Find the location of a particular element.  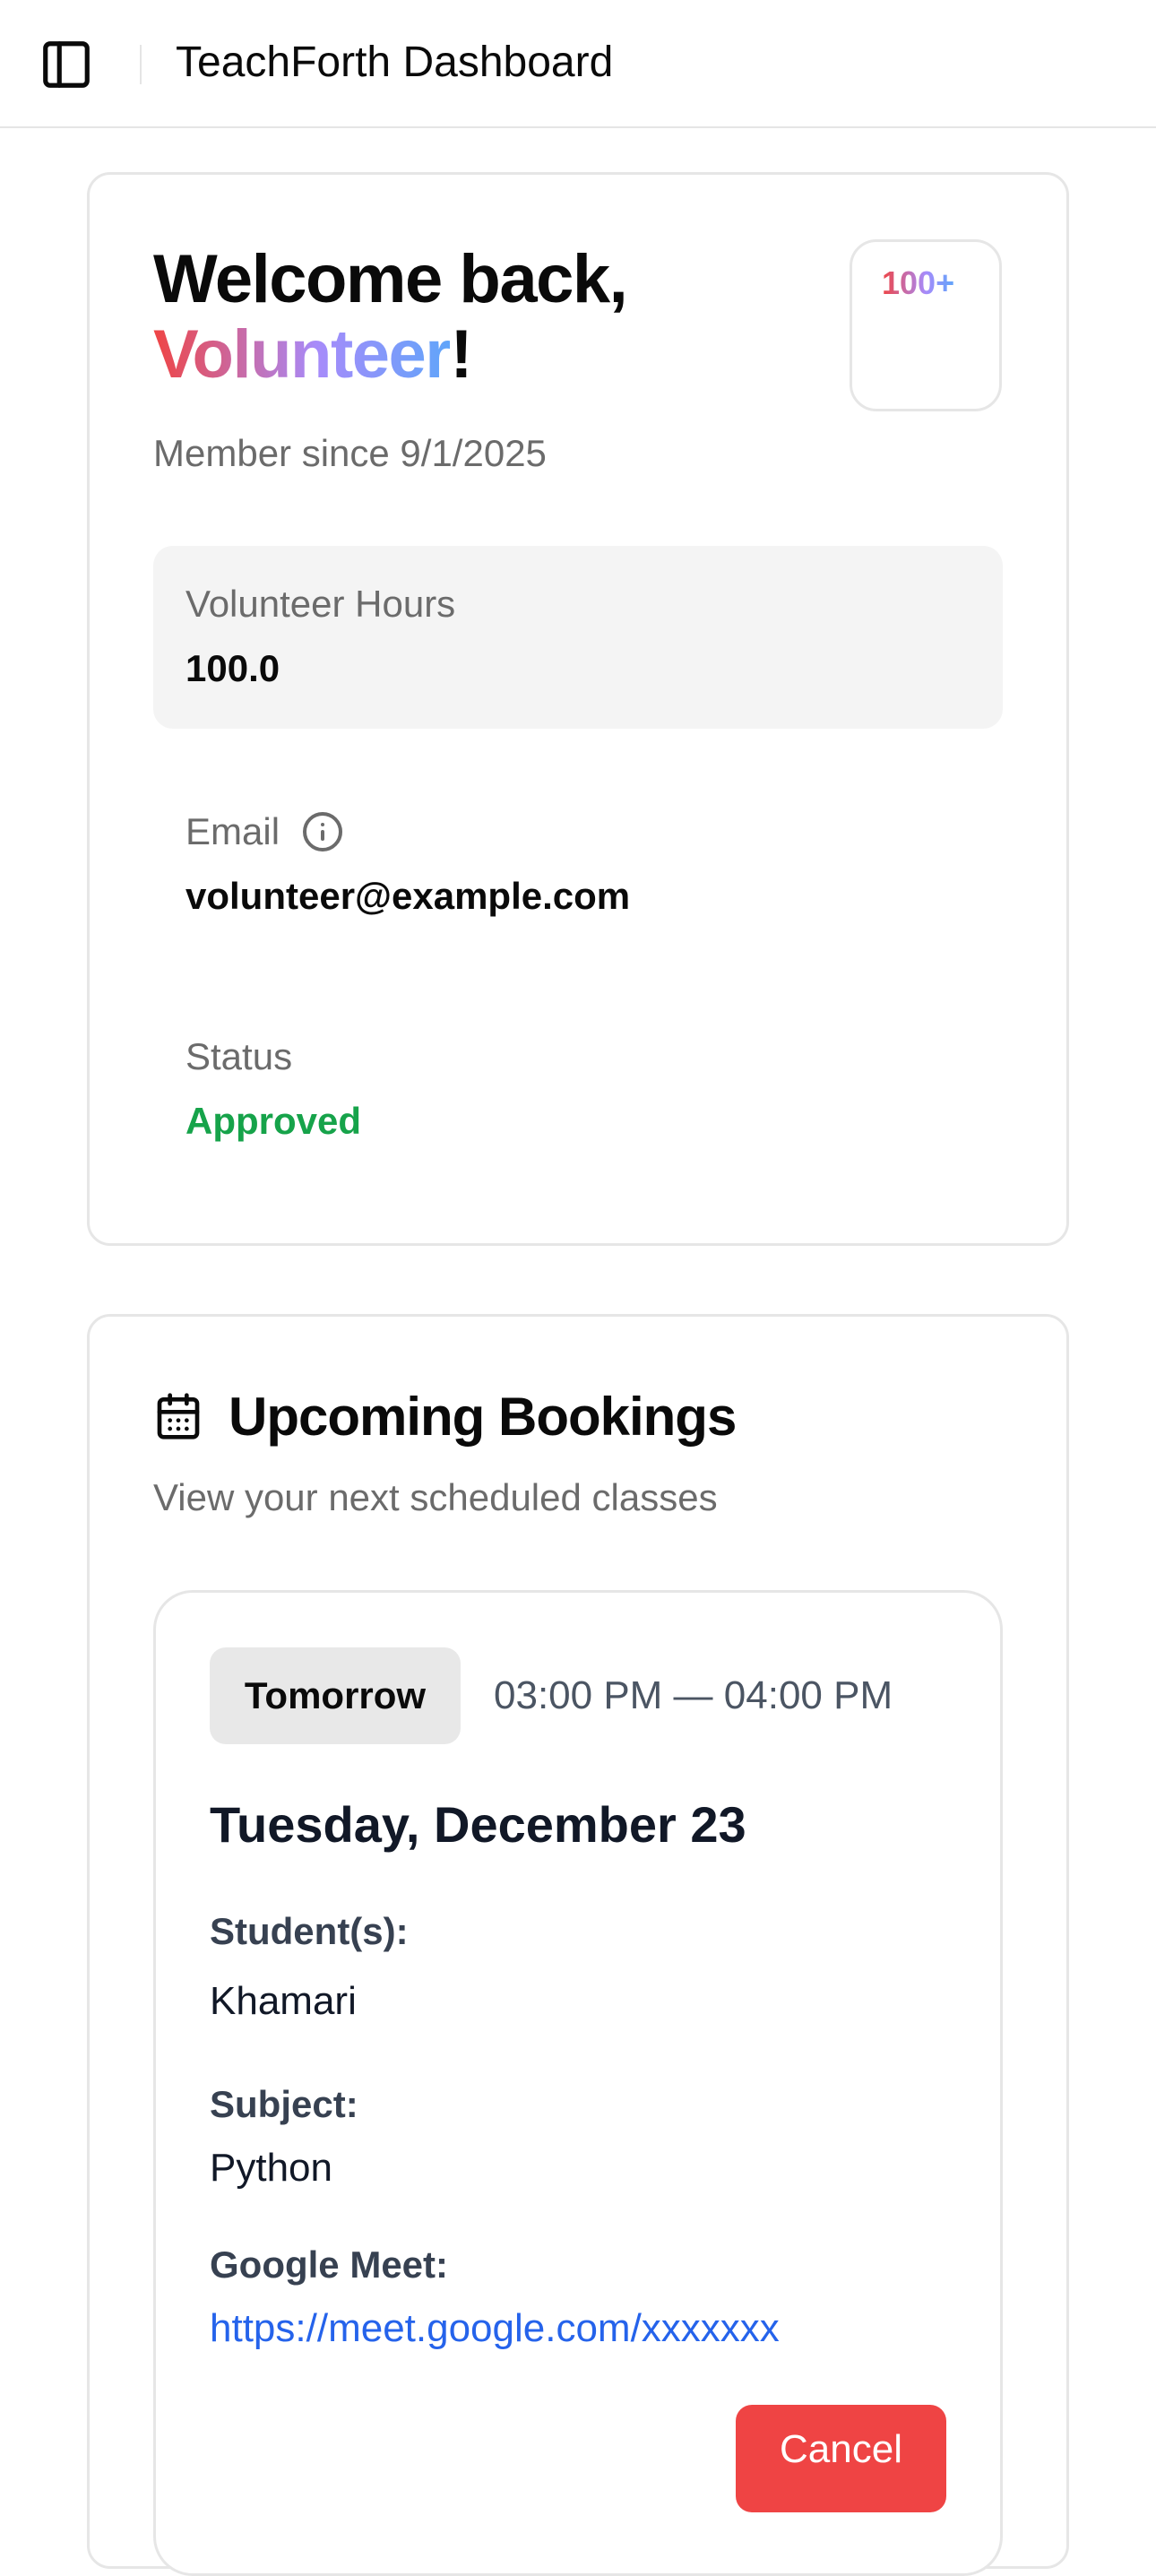

subject-label: Subject: is located at coordinates (284, 2104).